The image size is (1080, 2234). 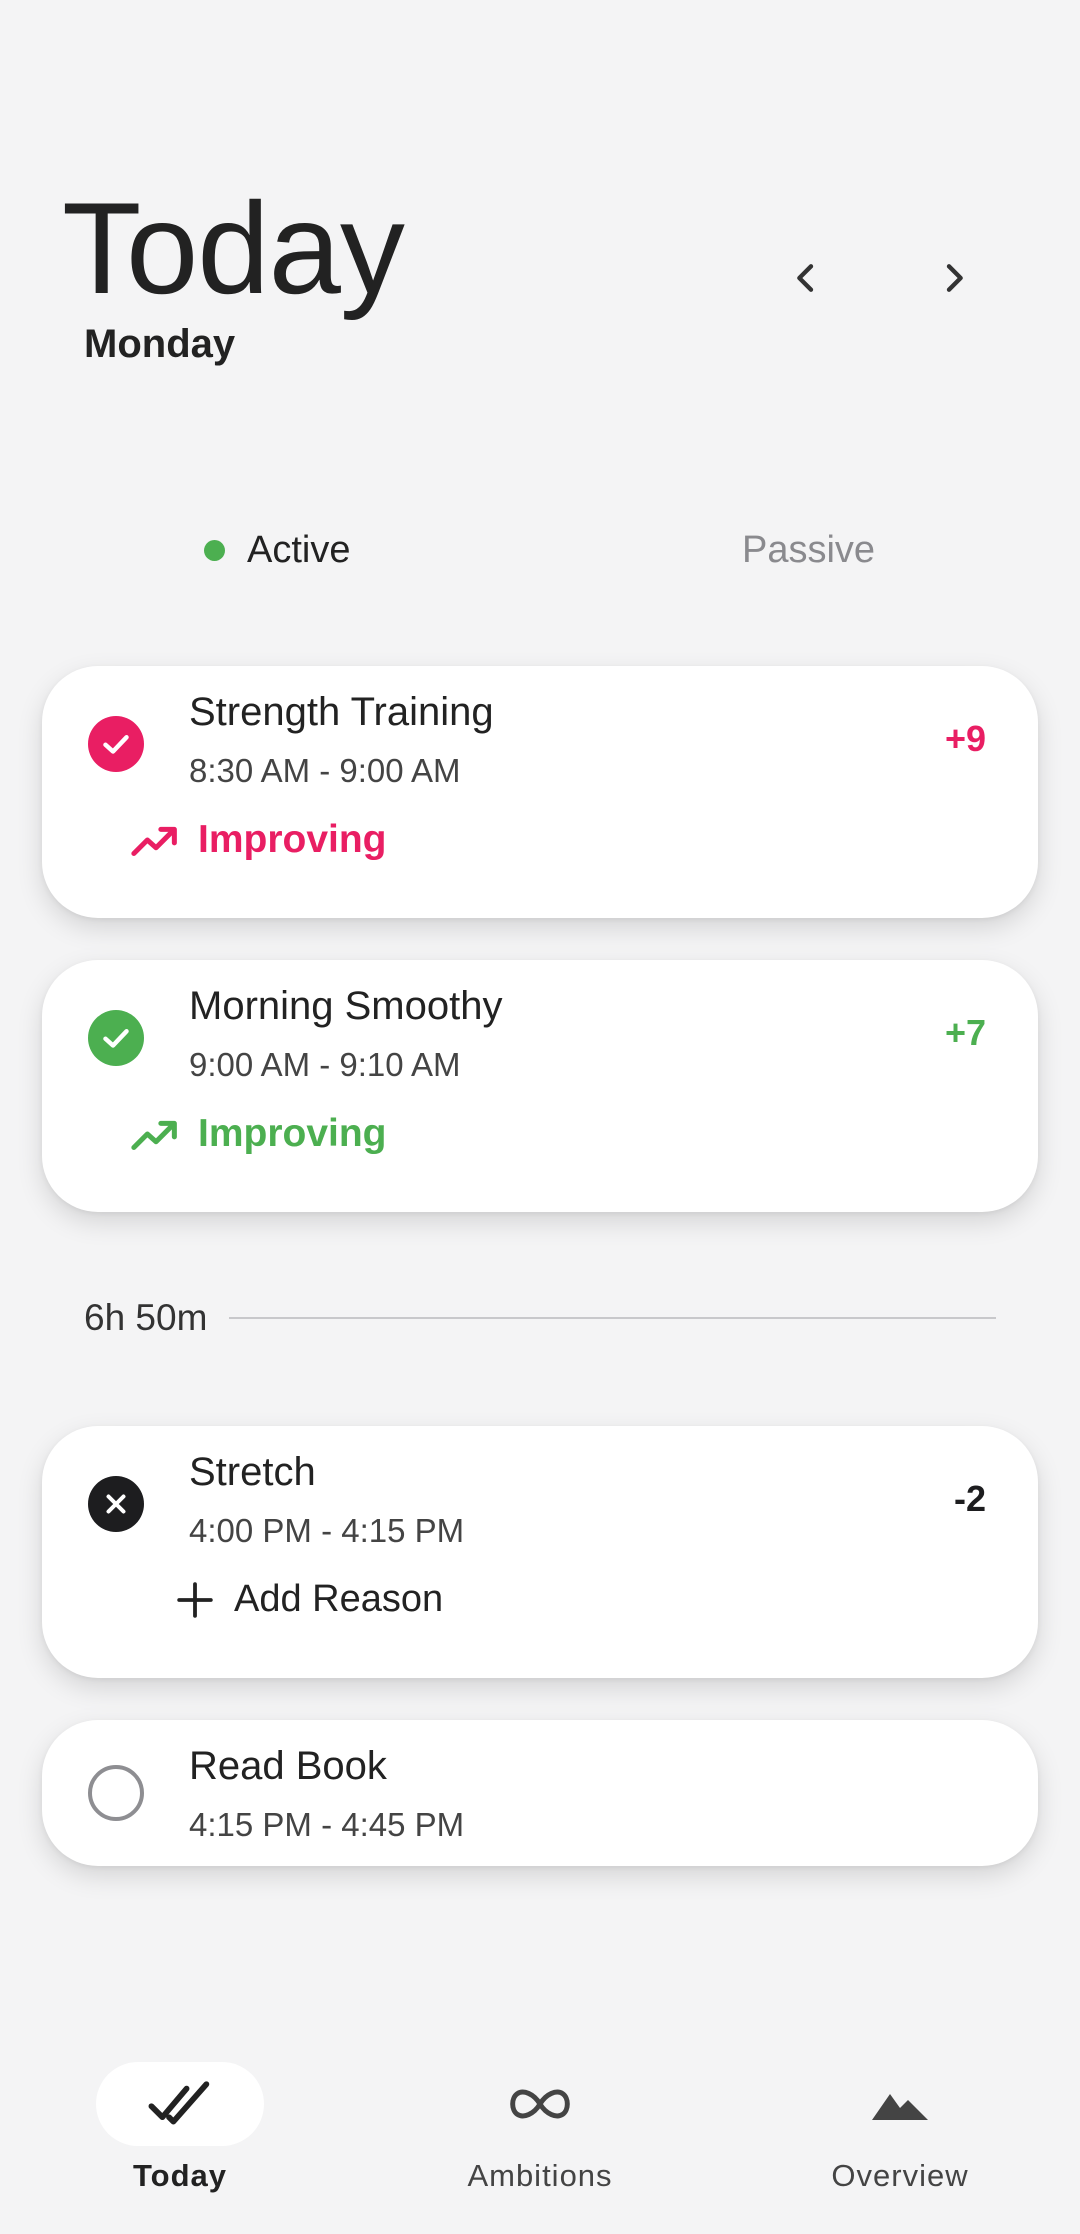 I want to click on bottom-navigation: Today Ambitions Overview, so click(x=540, y=2137).